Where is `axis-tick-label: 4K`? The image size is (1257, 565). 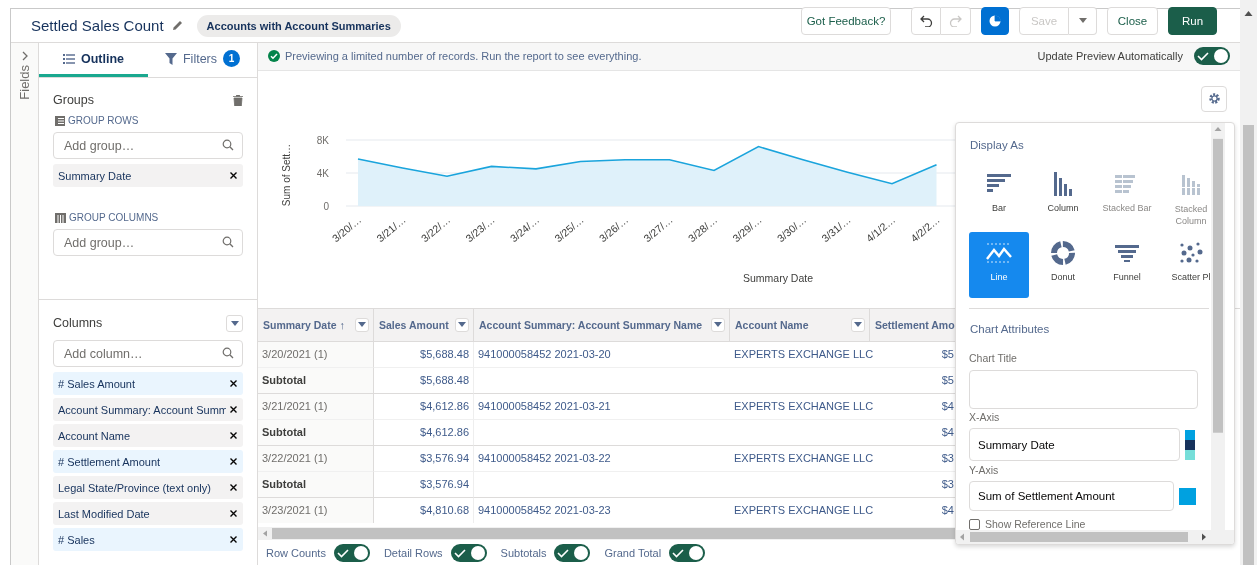
axis-tick-label: 4K is located at coordinates (322, 173).